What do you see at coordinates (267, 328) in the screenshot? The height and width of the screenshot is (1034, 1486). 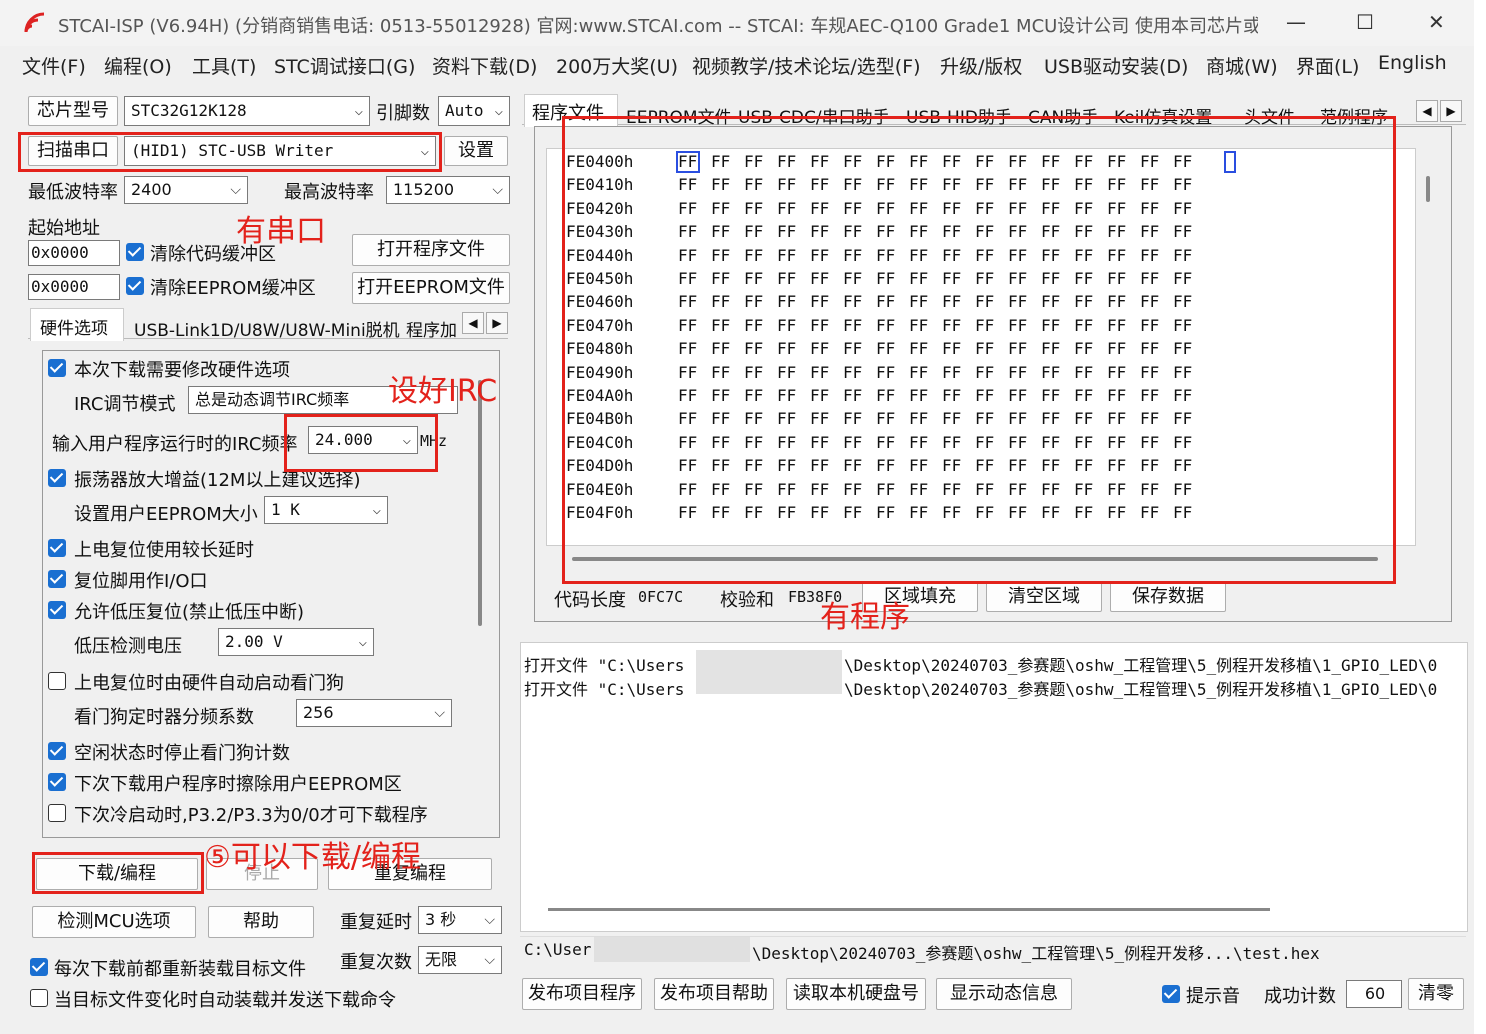 I see `tab-usb-link: USB-Link1D/U8W/U8W-Mini脱机` at bounding box center [267, 328].